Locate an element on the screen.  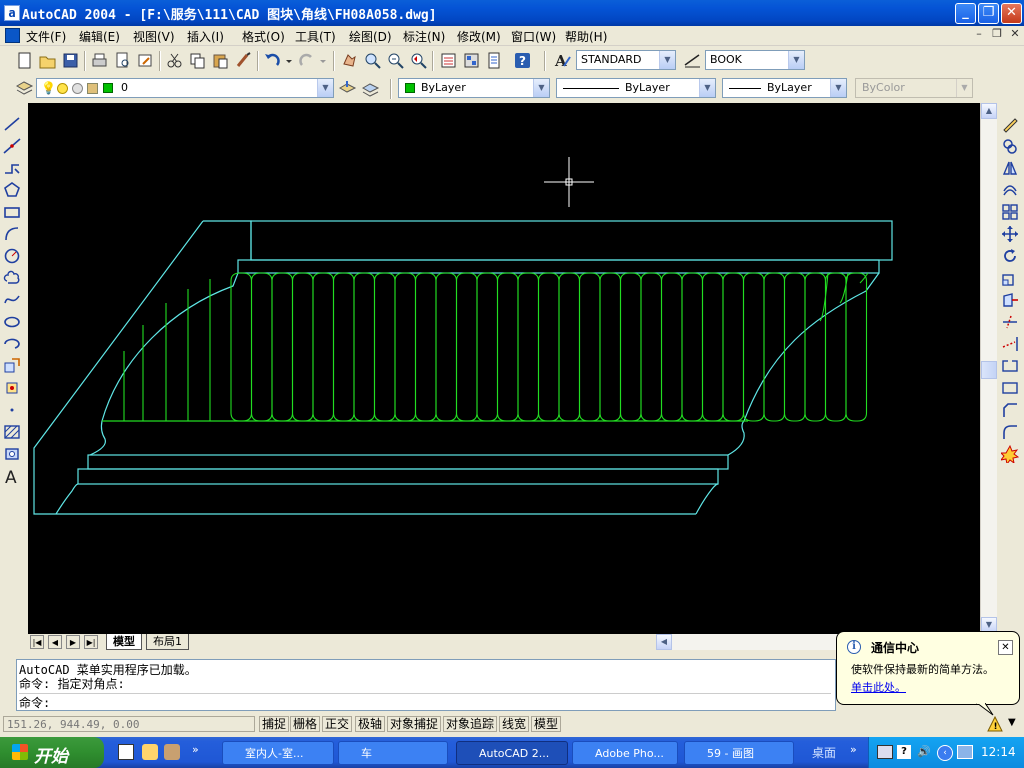
task-paint: 59 - 画图 is located at coordinates (739, 753).